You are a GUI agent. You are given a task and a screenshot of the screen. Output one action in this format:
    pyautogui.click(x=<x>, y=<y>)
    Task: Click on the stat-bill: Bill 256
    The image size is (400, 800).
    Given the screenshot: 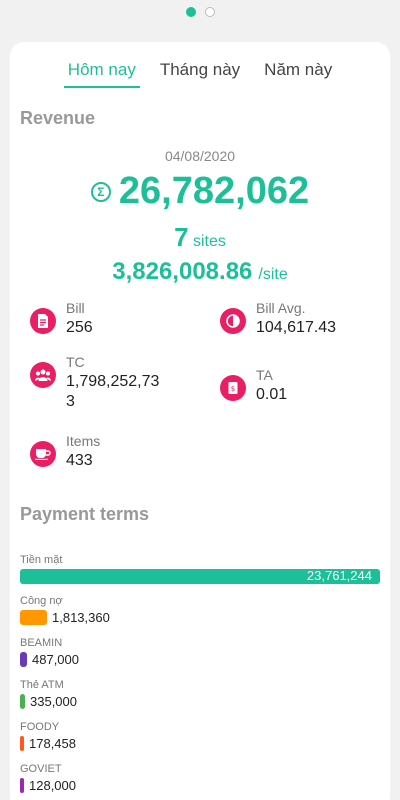 What is the action you would take?
    pyautogui.click(x=61, y=319)
    